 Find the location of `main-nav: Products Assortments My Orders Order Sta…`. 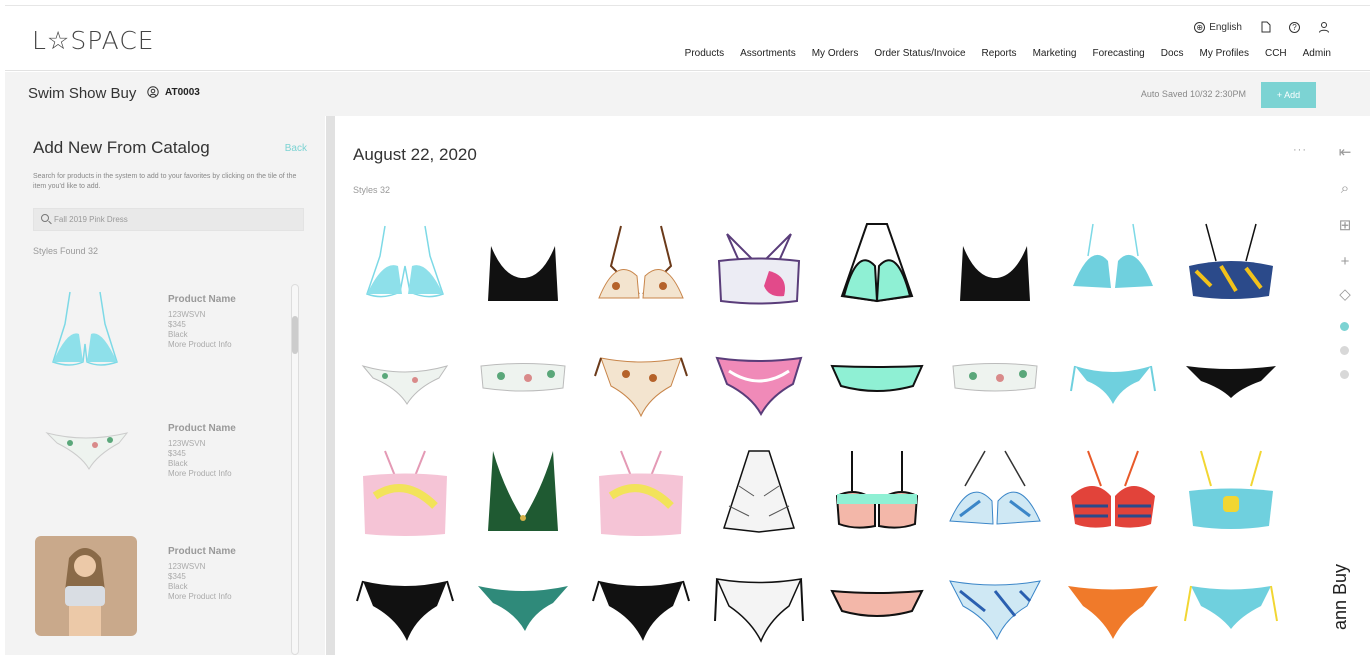

main-nav: Products Assortments My Orders Order Sta… is located at coordinates (1008, 53).